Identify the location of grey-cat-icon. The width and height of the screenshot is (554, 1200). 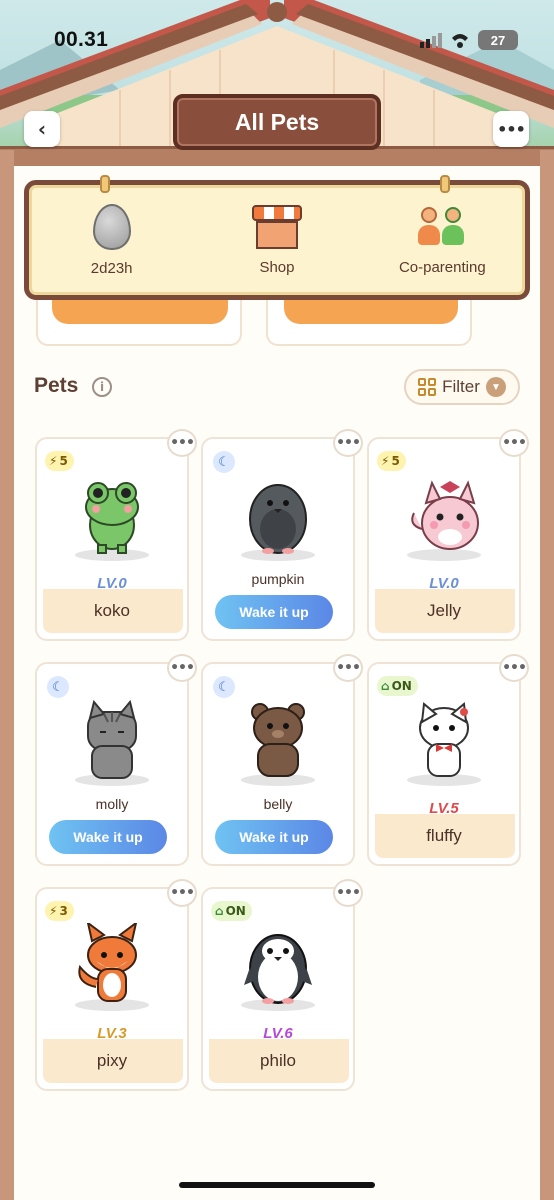
(112, 739).